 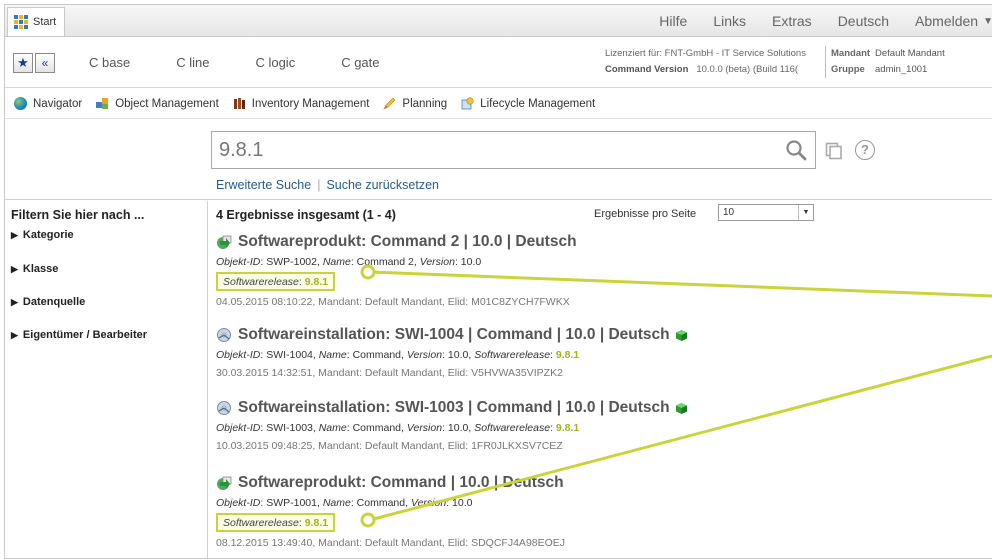 I want to click on filter-klasse: ▶ Klasse, so click(x=34, y=269).